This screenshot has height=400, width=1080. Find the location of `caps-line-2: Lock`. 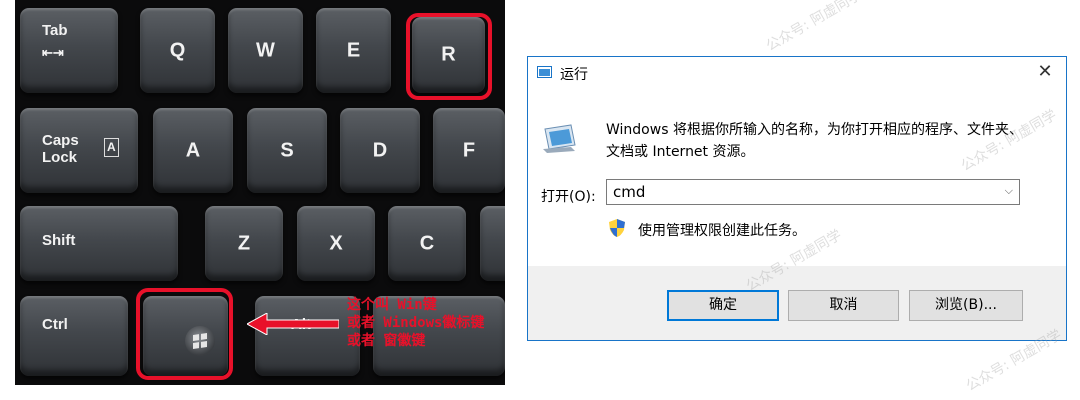

caps-line-2: Lock is located at coordinates (60, 157).